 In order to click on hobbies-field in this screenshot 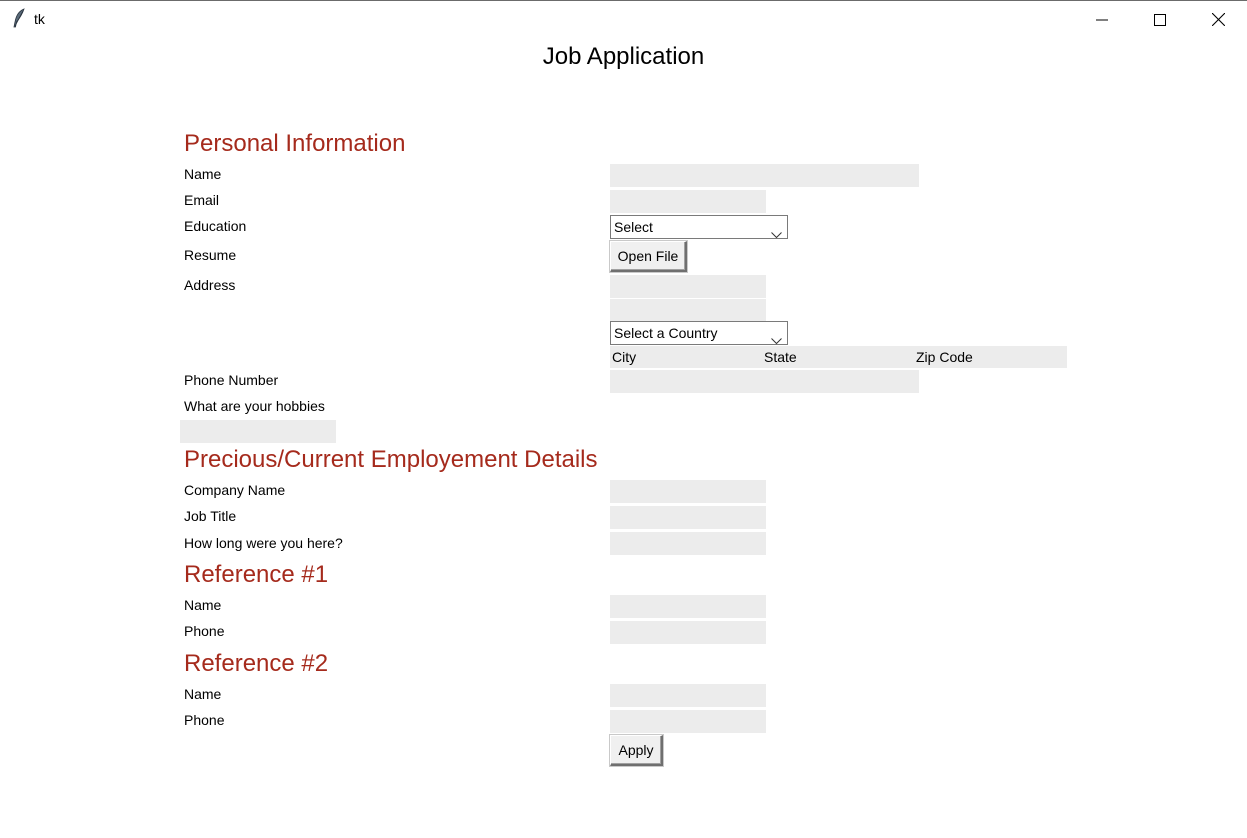, I will do `click(258, 431)`.